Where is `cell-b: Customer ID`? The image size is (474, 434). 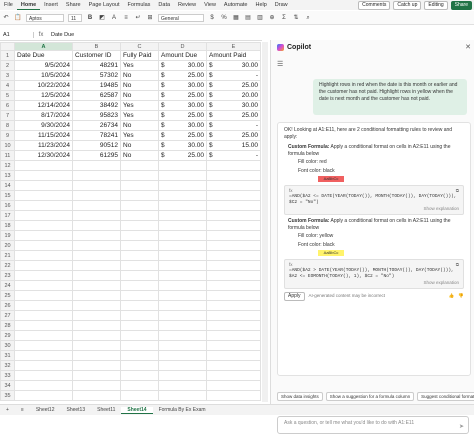
cell-b: Customer ID is located at coordinates (96, 55).